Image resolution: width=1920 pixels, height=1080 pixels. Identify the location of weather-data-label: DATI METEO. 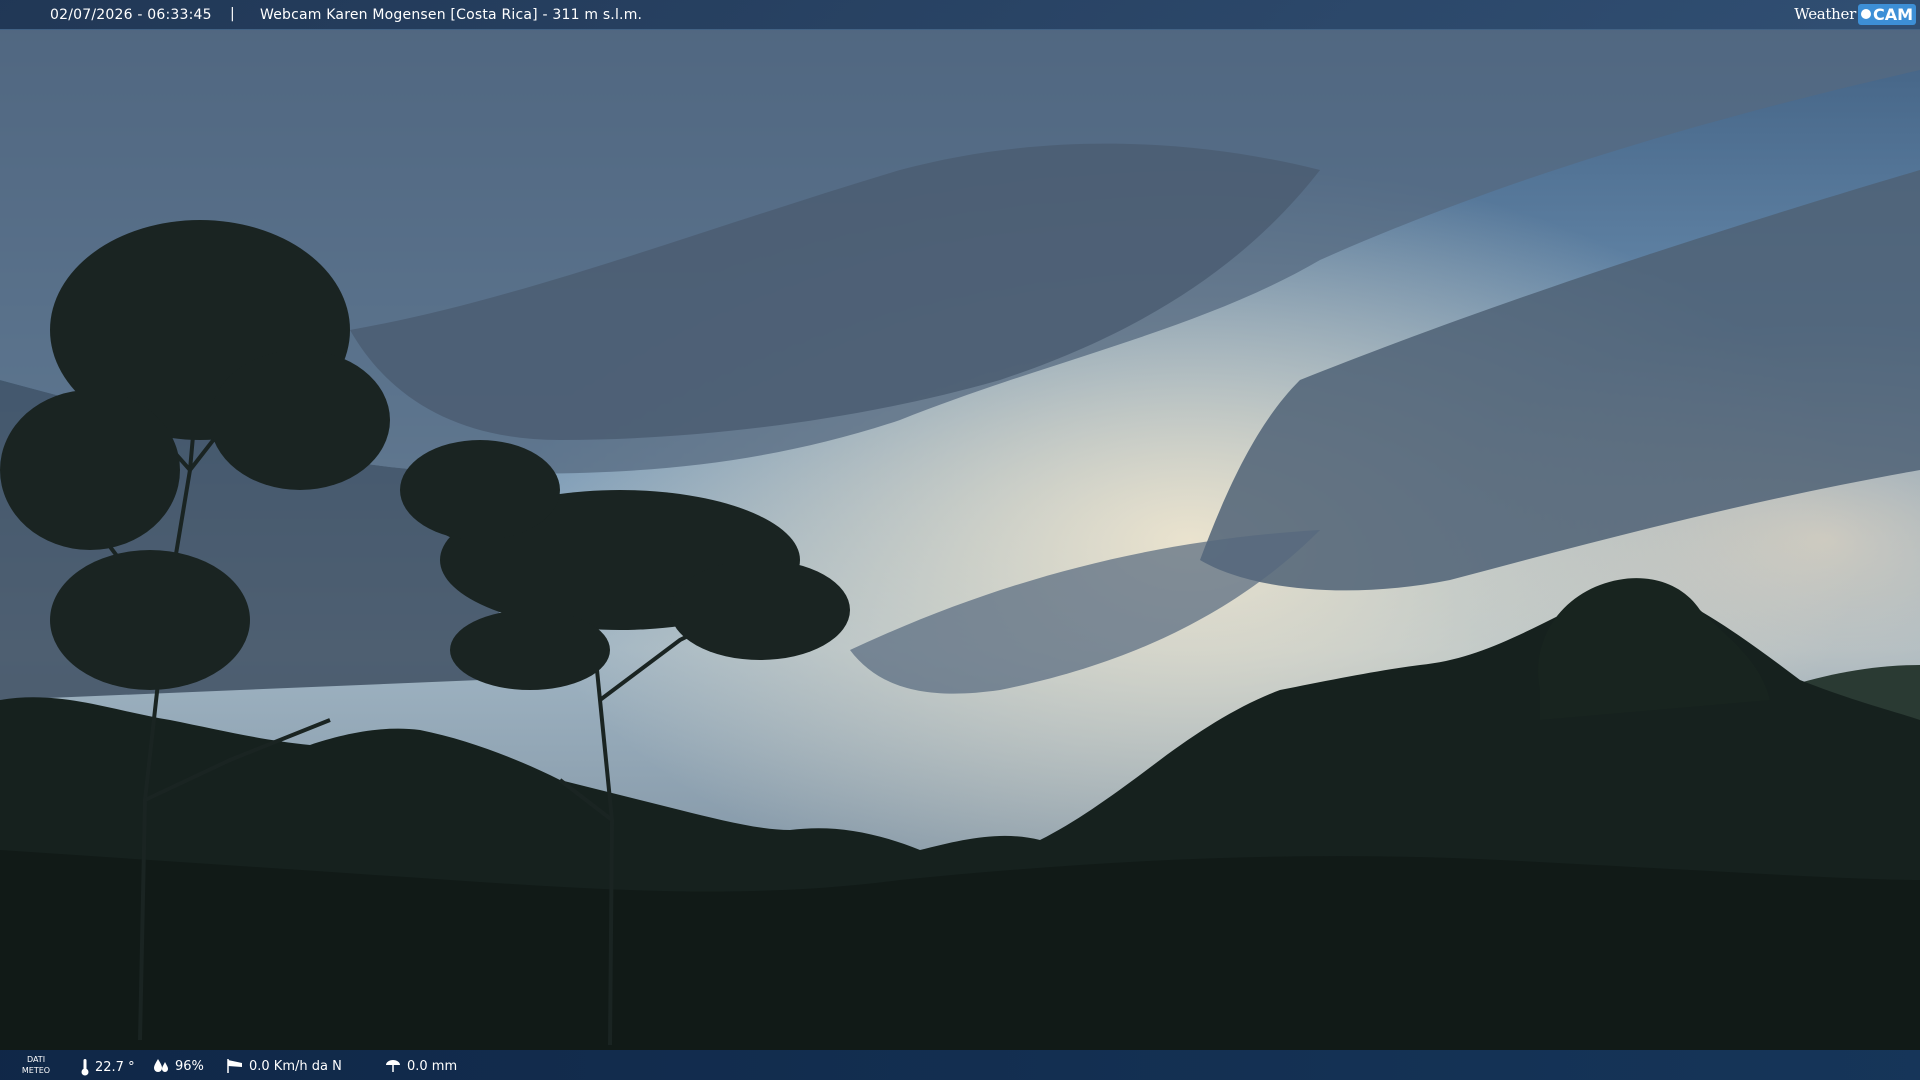
(36, 1065).